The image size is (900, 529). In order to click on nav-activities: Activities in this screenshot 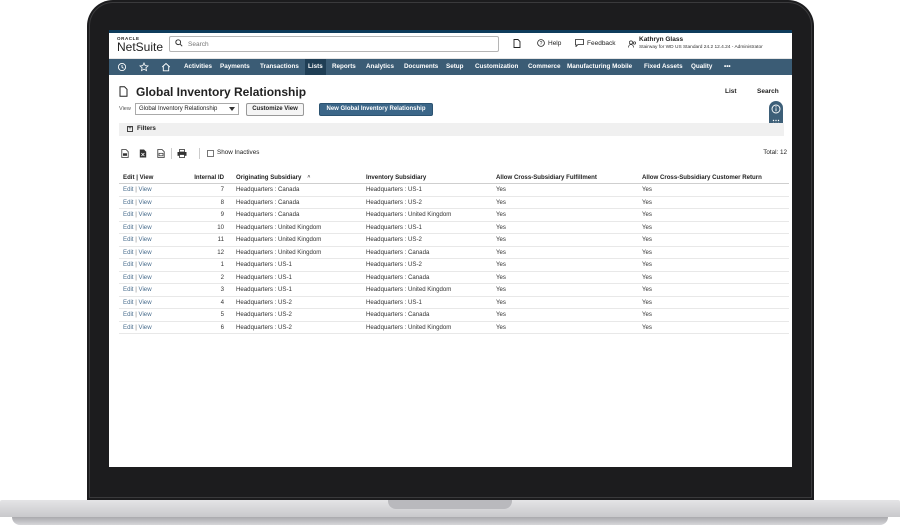, I will do `click(198, 67)`.